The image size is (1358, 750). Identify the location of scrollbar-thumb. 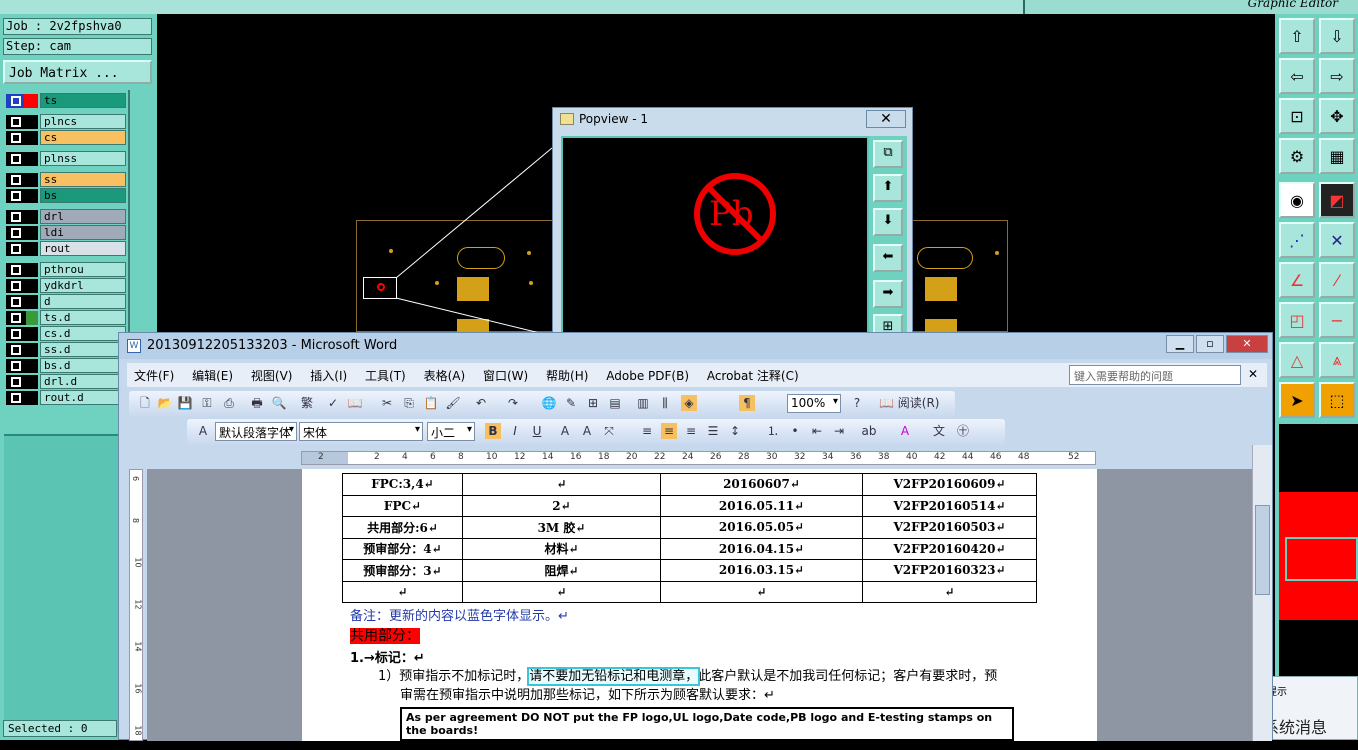
(1262, 550).